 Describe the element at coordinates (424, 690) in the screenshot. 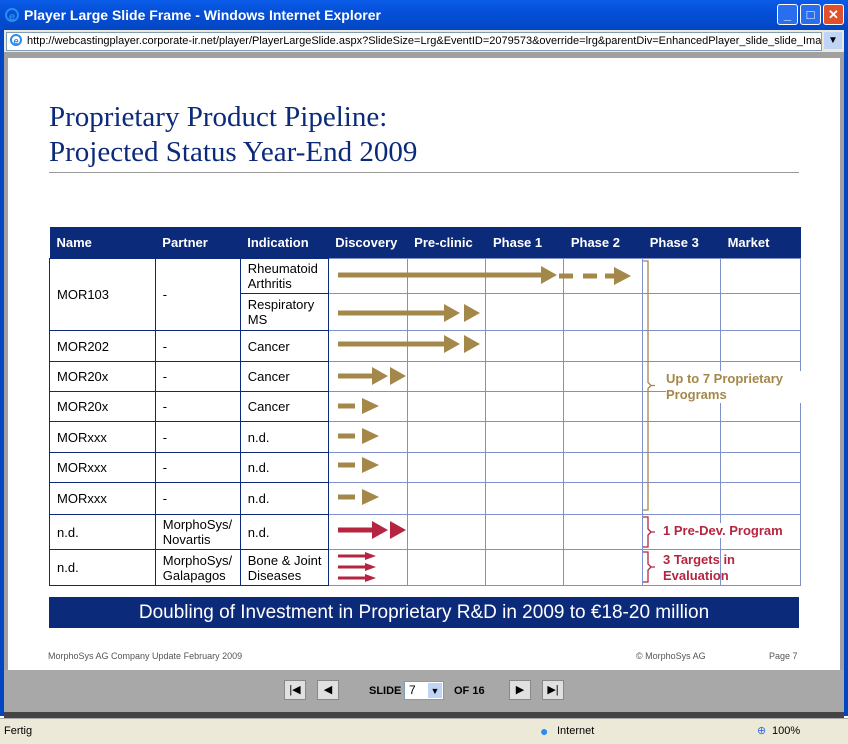

I see `slide-select: 7 ▼` at that location.